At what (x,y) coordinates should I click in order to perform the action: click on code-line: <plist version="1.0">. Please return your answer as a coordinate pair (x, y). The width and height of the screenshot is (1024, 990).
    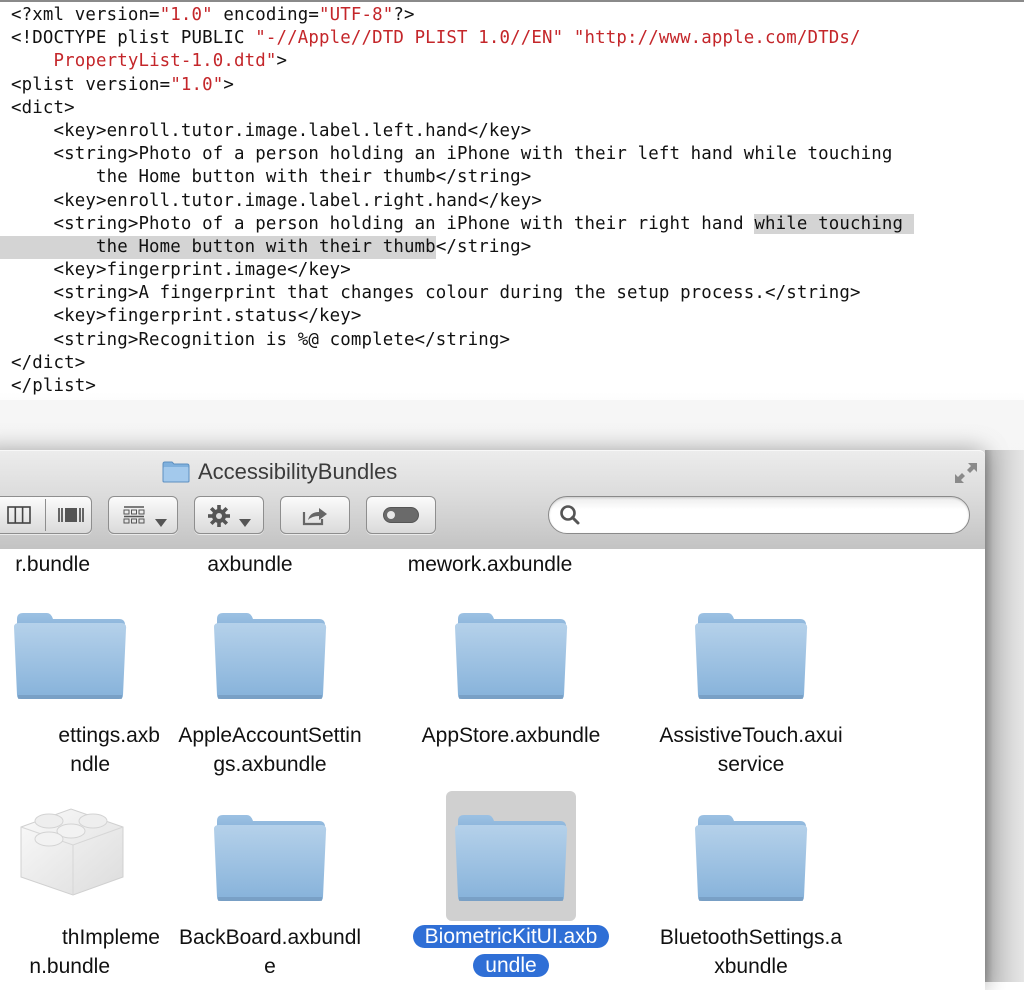
    Looking at the image, I should click on (462, 85).